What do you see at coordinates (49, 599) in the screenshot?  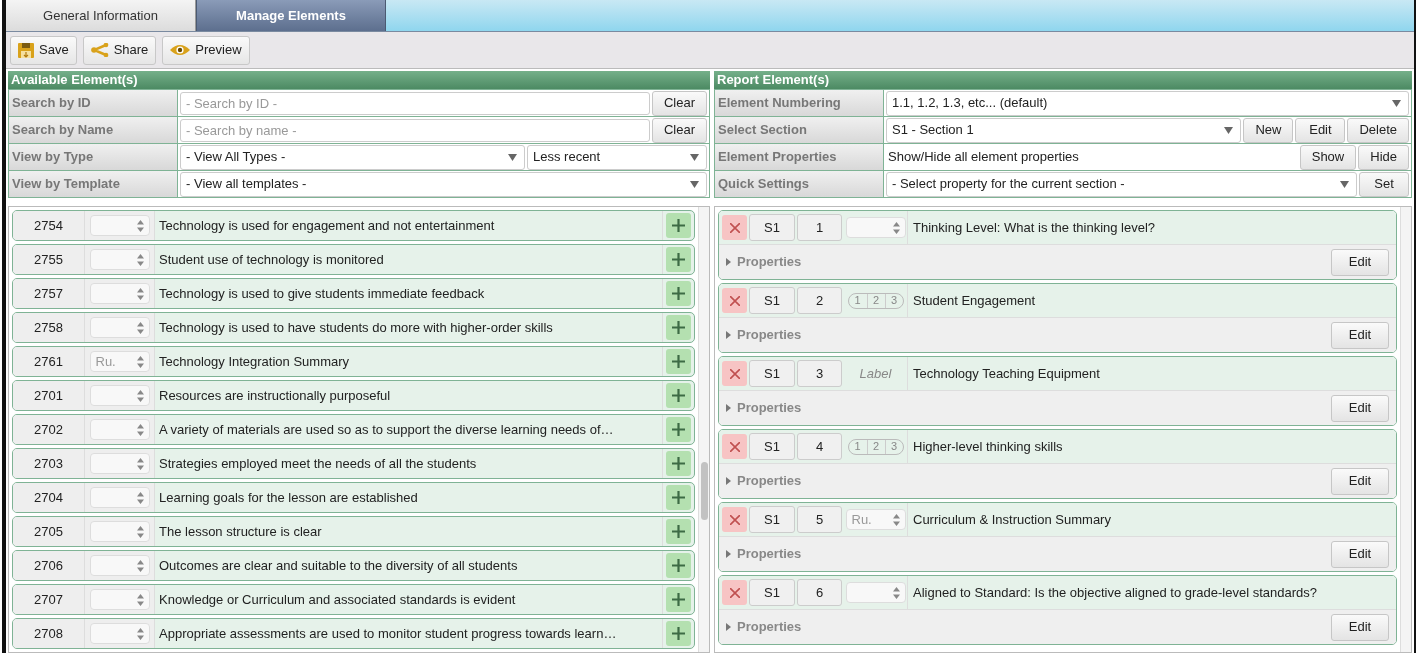 I see `element-id: 2707` at bounding box center [49, 599].